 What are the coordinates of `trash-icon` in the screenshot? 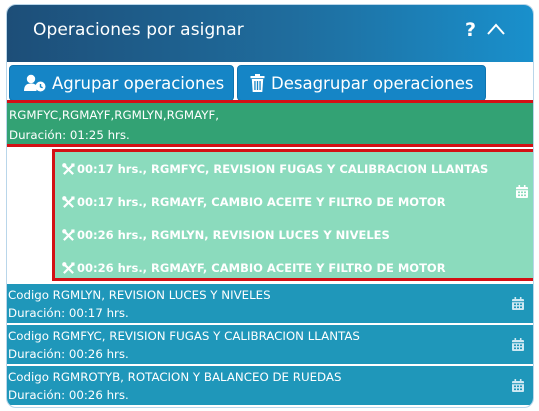 It's located at (257, 83).